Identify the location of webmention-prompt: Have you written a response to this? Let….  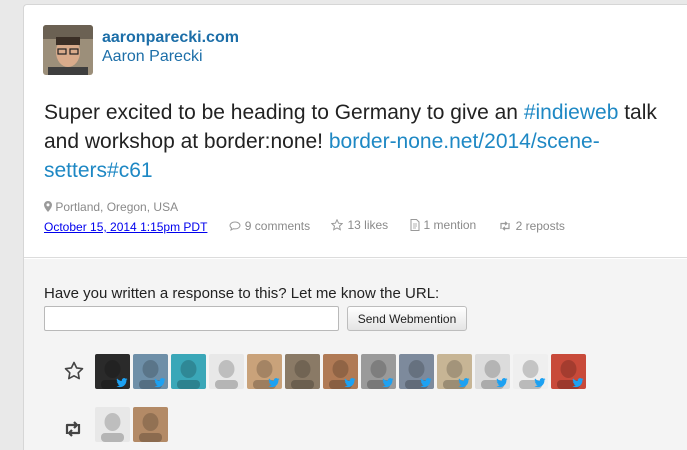
(242, 293).